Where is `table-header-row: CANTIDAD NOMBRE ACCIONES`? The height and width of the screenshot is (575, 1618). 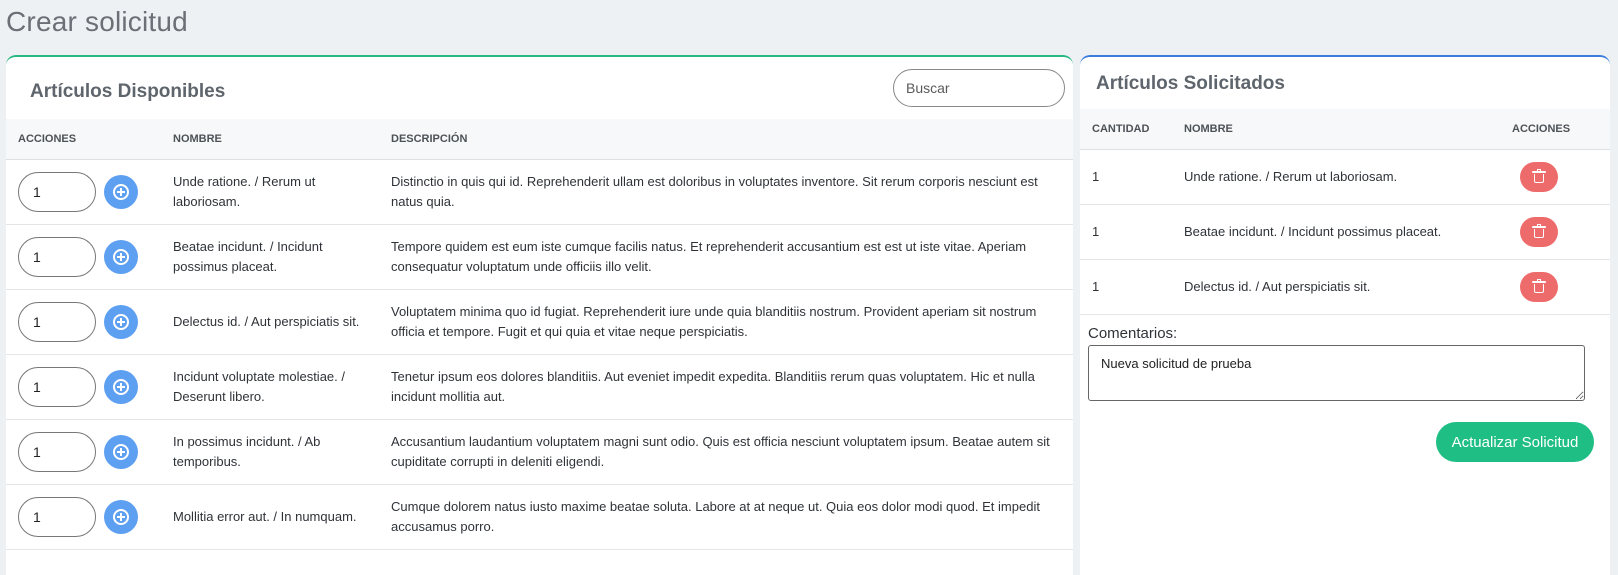
table-header-row: CANTIDAD NOMBRE ACCIONES is located at coordinates (1345, 129).